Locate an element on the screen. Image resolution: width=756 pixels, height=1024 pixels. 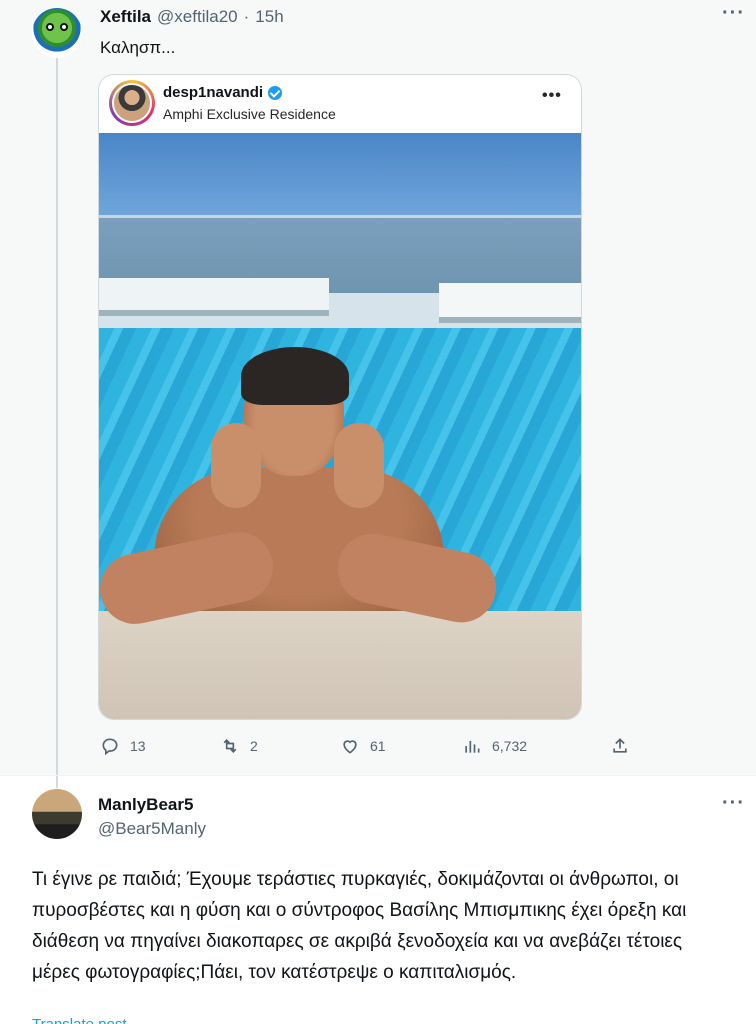
photo-sky is located at coordinates (340, 174).